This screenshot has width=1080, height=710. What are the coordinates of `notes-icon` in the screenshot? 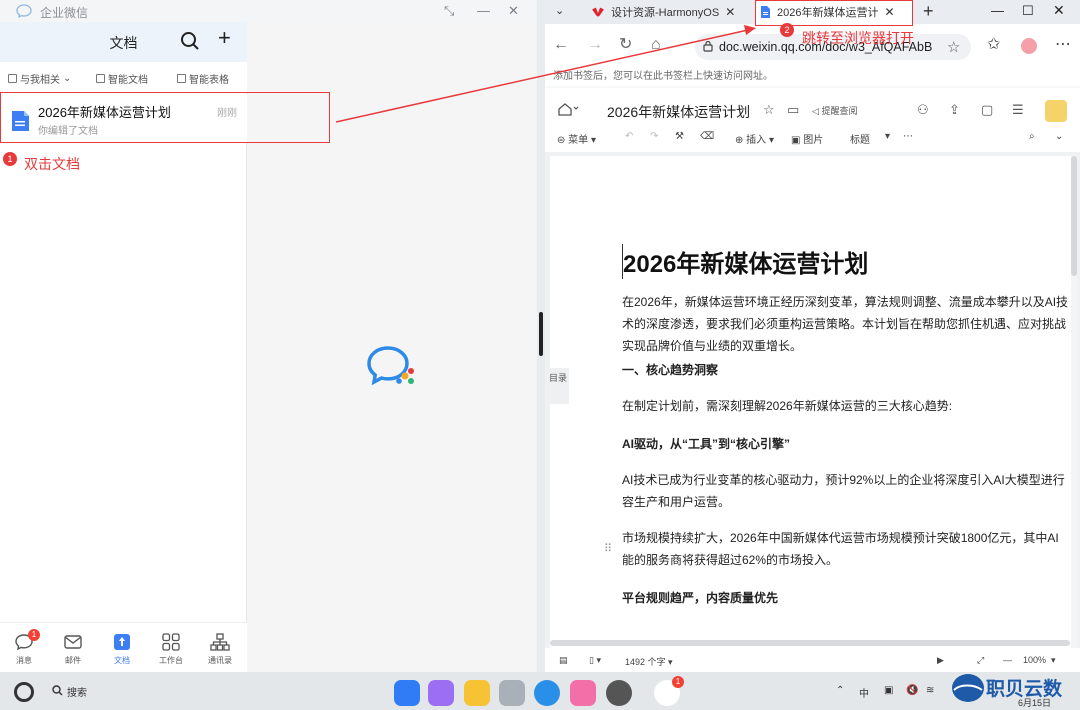 It's located at (477, 693).